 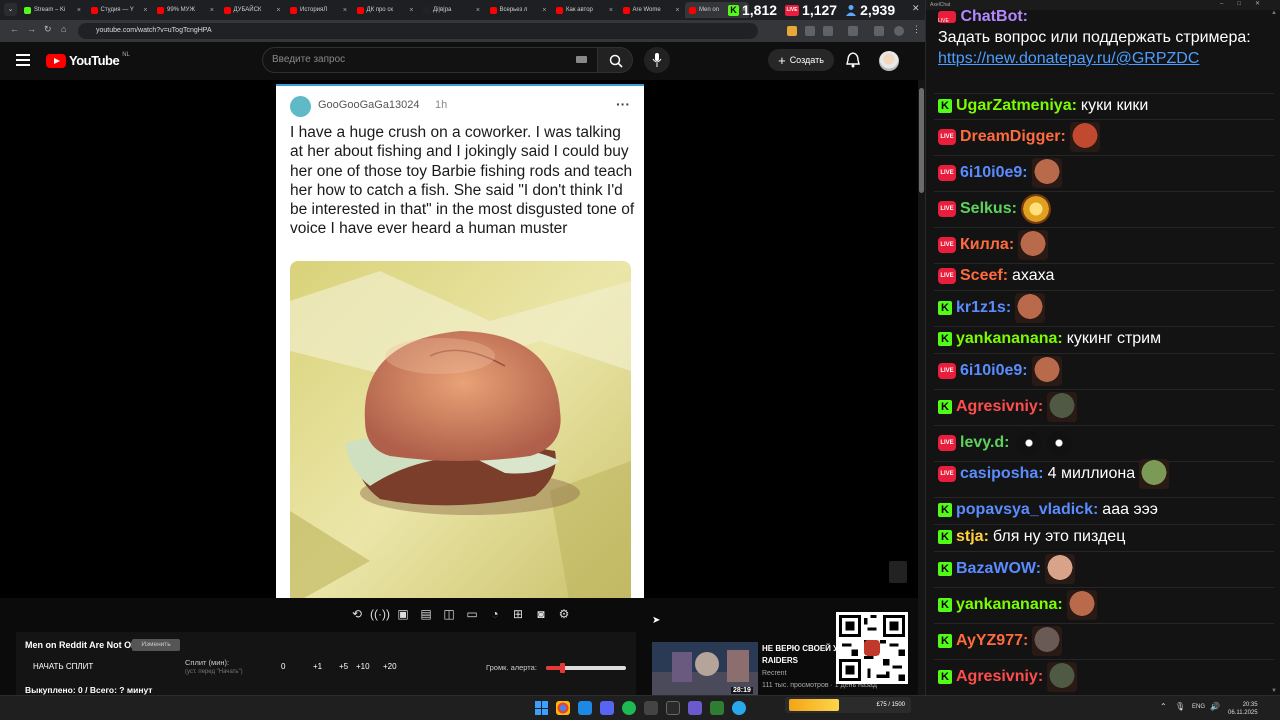 What do you see at coordinates (801, 60) in the screenshot?
I see `create-button: + Создать` at bounding box center [801, 60].